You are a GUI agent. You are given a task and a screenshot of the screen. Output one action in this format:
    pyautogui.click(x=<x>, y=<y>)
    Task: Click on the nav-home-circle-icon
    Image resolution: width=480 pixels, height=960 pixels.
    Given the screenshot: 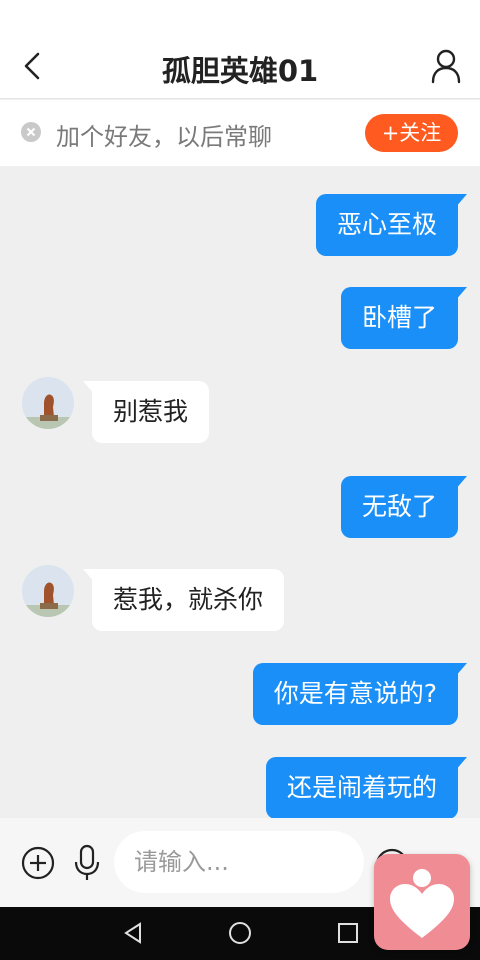 What is the action you would take?
    pyautogui.click(x=240, y=933)
    